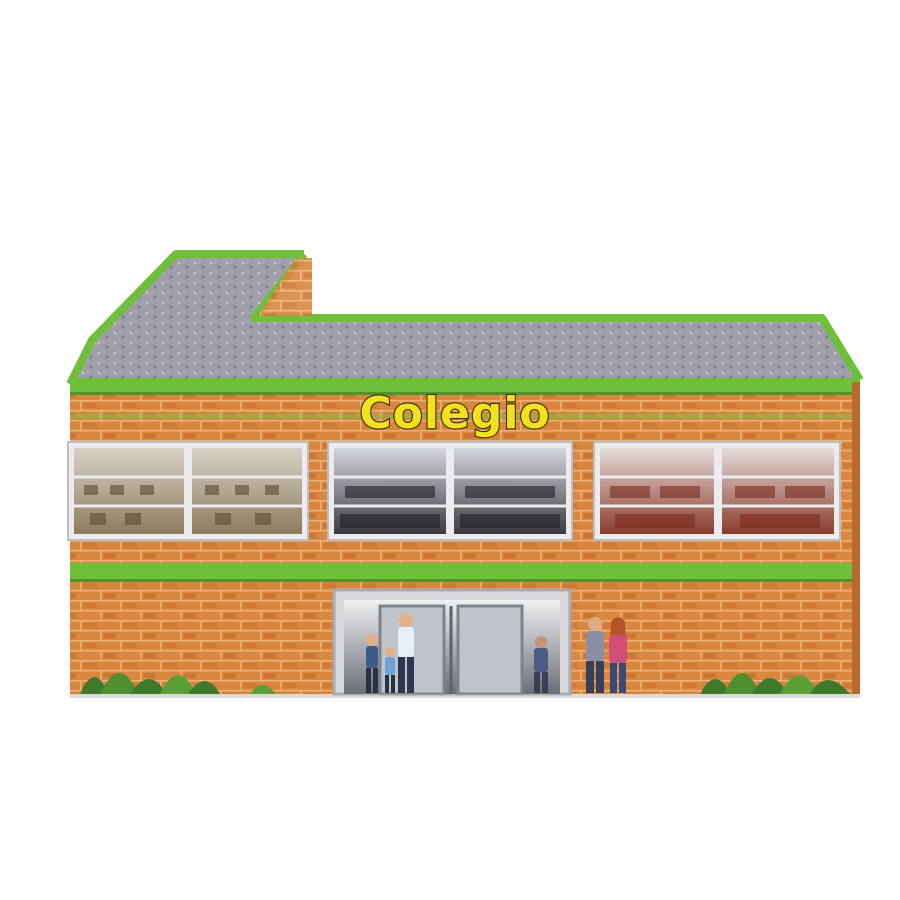 The image size is (900, 900). I want to click on window-left, so click(188, 491).